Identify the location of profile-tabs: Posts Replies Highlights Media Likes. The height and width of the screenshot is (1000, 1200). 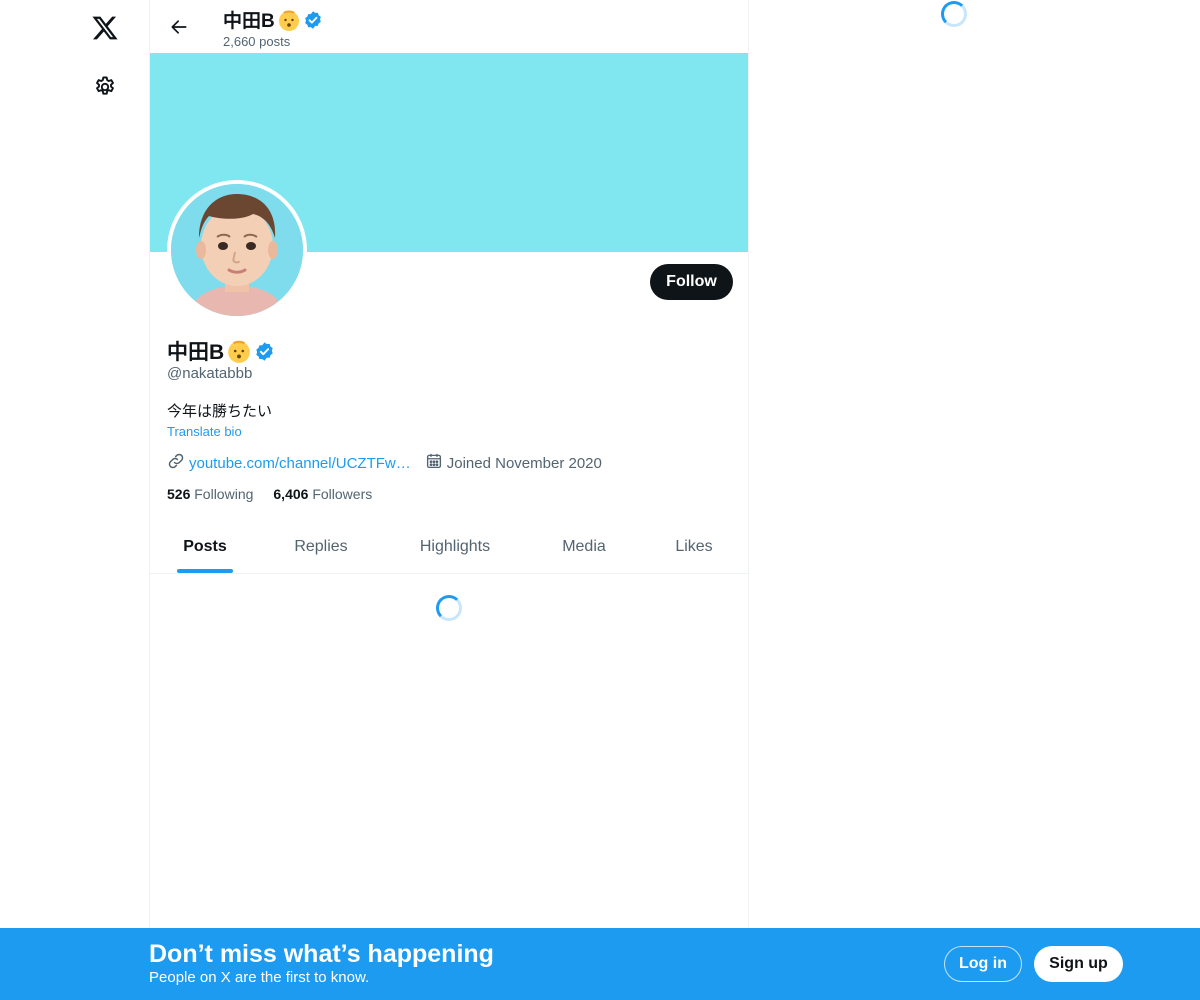
(449, 547).